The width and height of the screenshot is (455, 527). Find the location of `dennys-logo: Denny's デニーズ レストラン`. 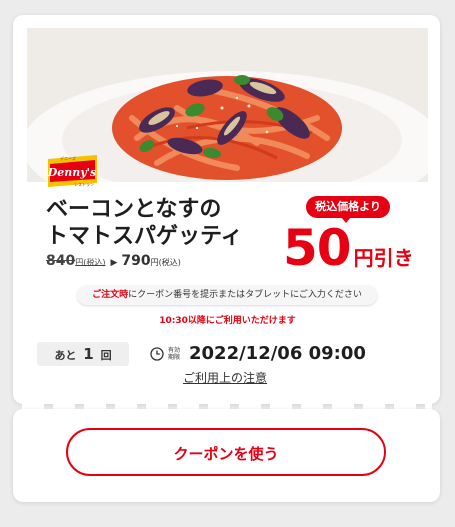

dennys-logo: Denny's デニーズ レストラン is located at coordinates (72, 171).